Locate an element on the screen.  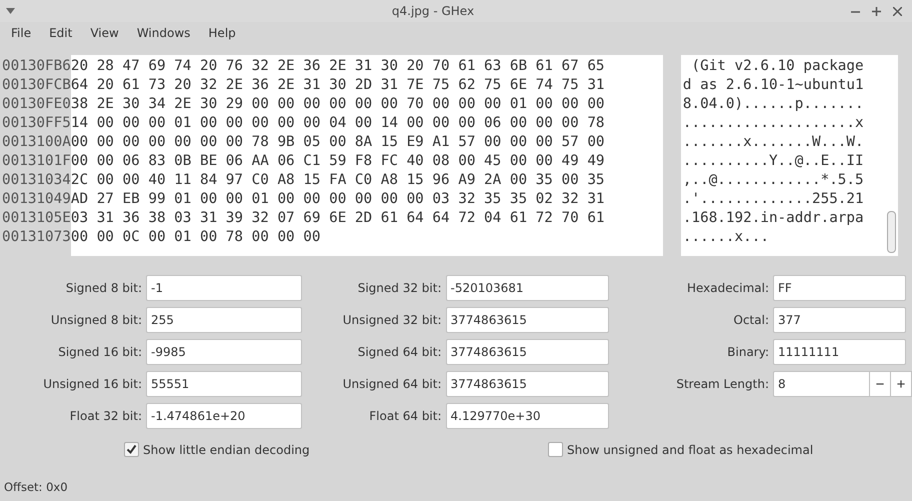
field-label: Signed 64 bit: is located at coordinates (399, 352).